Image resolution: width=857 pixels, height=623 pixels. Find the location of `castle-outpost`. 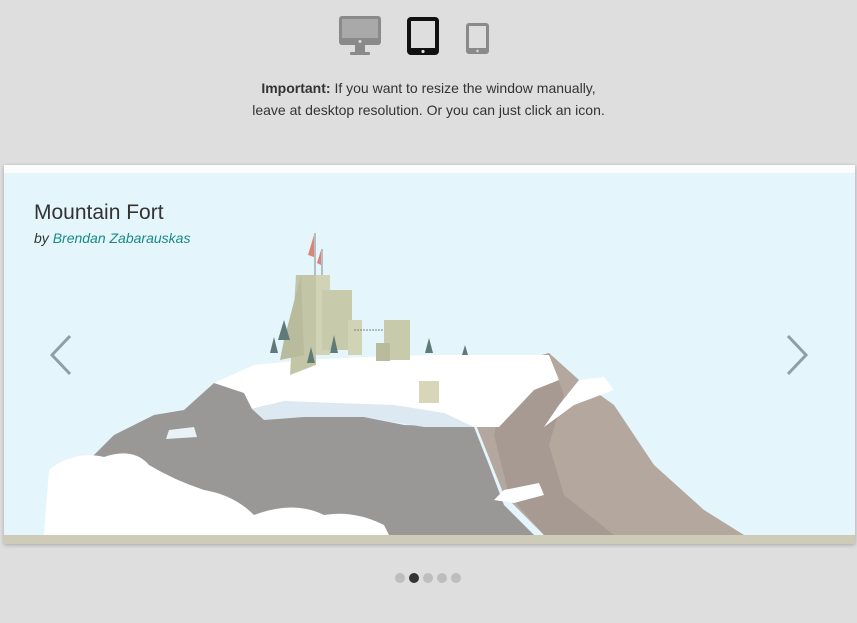

castle-outpost is located at coordinates (429, 392).